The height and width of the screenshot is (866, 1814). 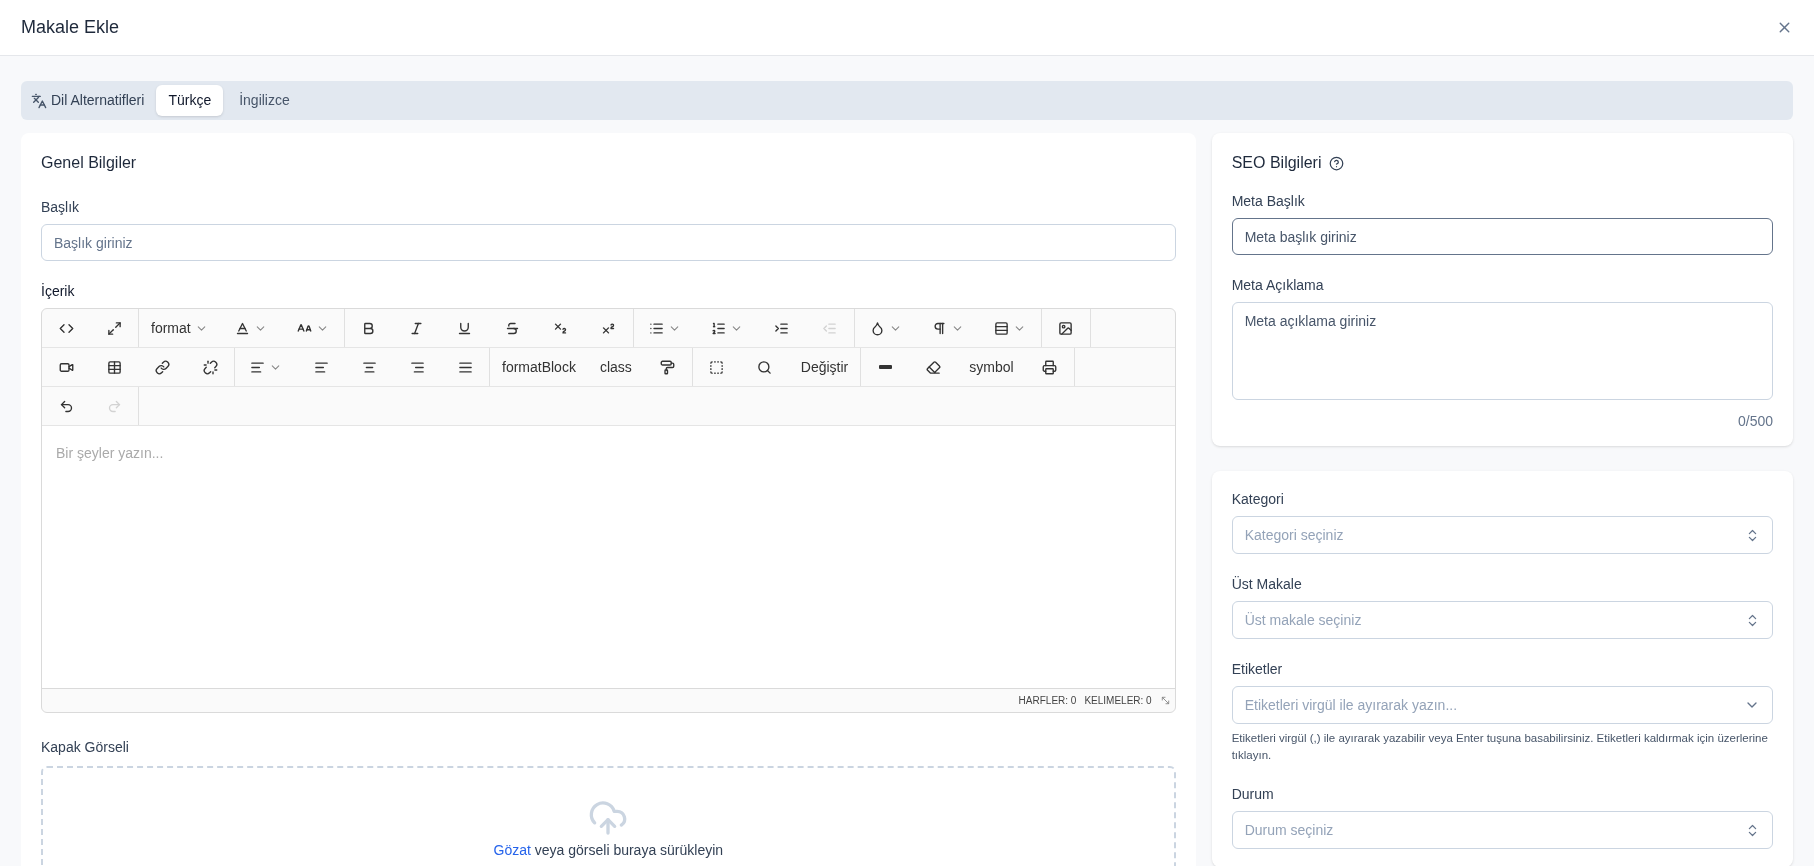 What do you see at coordinates (539, 367) in the screenshot?
I see `toolbar-button: formatBlock` at bounding box center [539, 367].